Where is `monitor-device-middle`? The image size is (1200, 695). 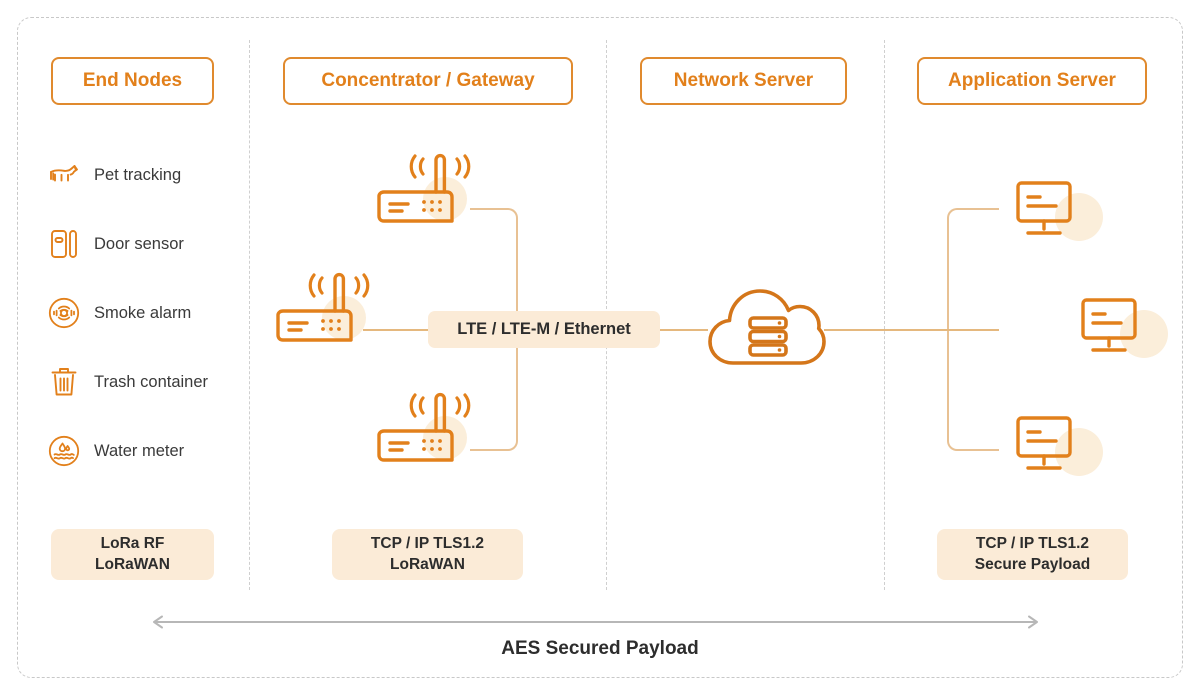
monitor-device-middle is located at coordinates (1112, 327).